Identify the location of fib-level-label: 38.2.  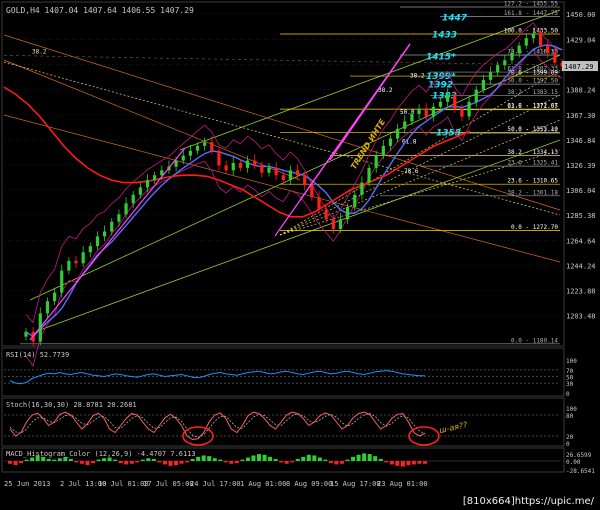
(39, 51).